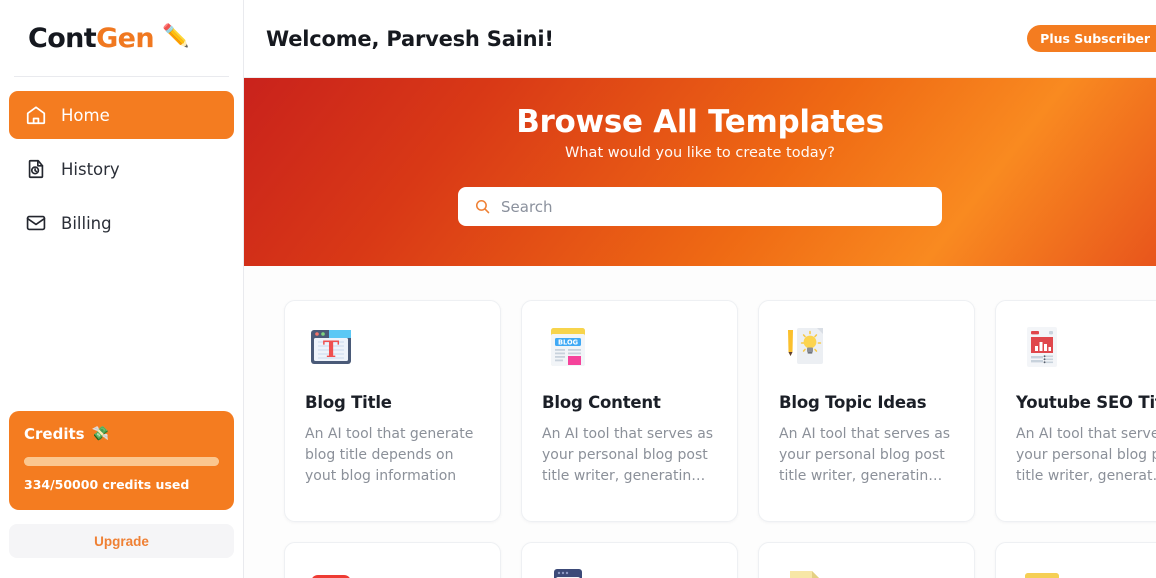 The image size is (1156, 578). Describe the element at coordinates (853, 402) in the screenshot. I see `template-card-title: Blog Topic Ideas` at that location.